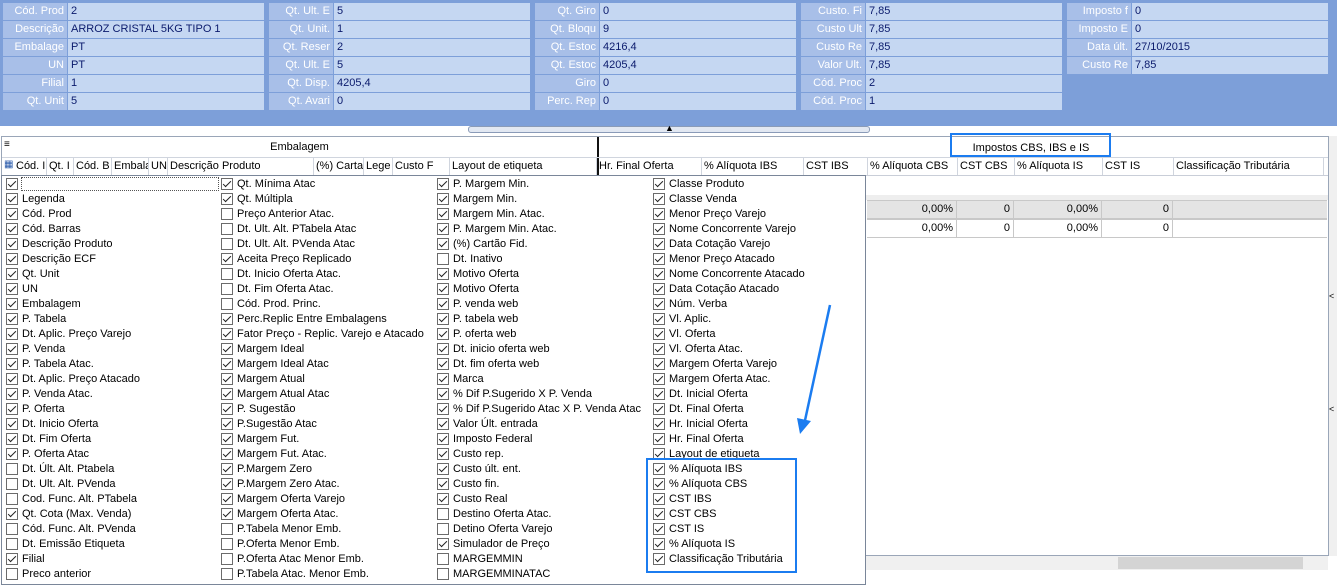  What do you see at coordinates (326, 499) in the screenshot?
I see `column-toggle-item: Margem Oferta Varejo` at bounding box center [326, 499].